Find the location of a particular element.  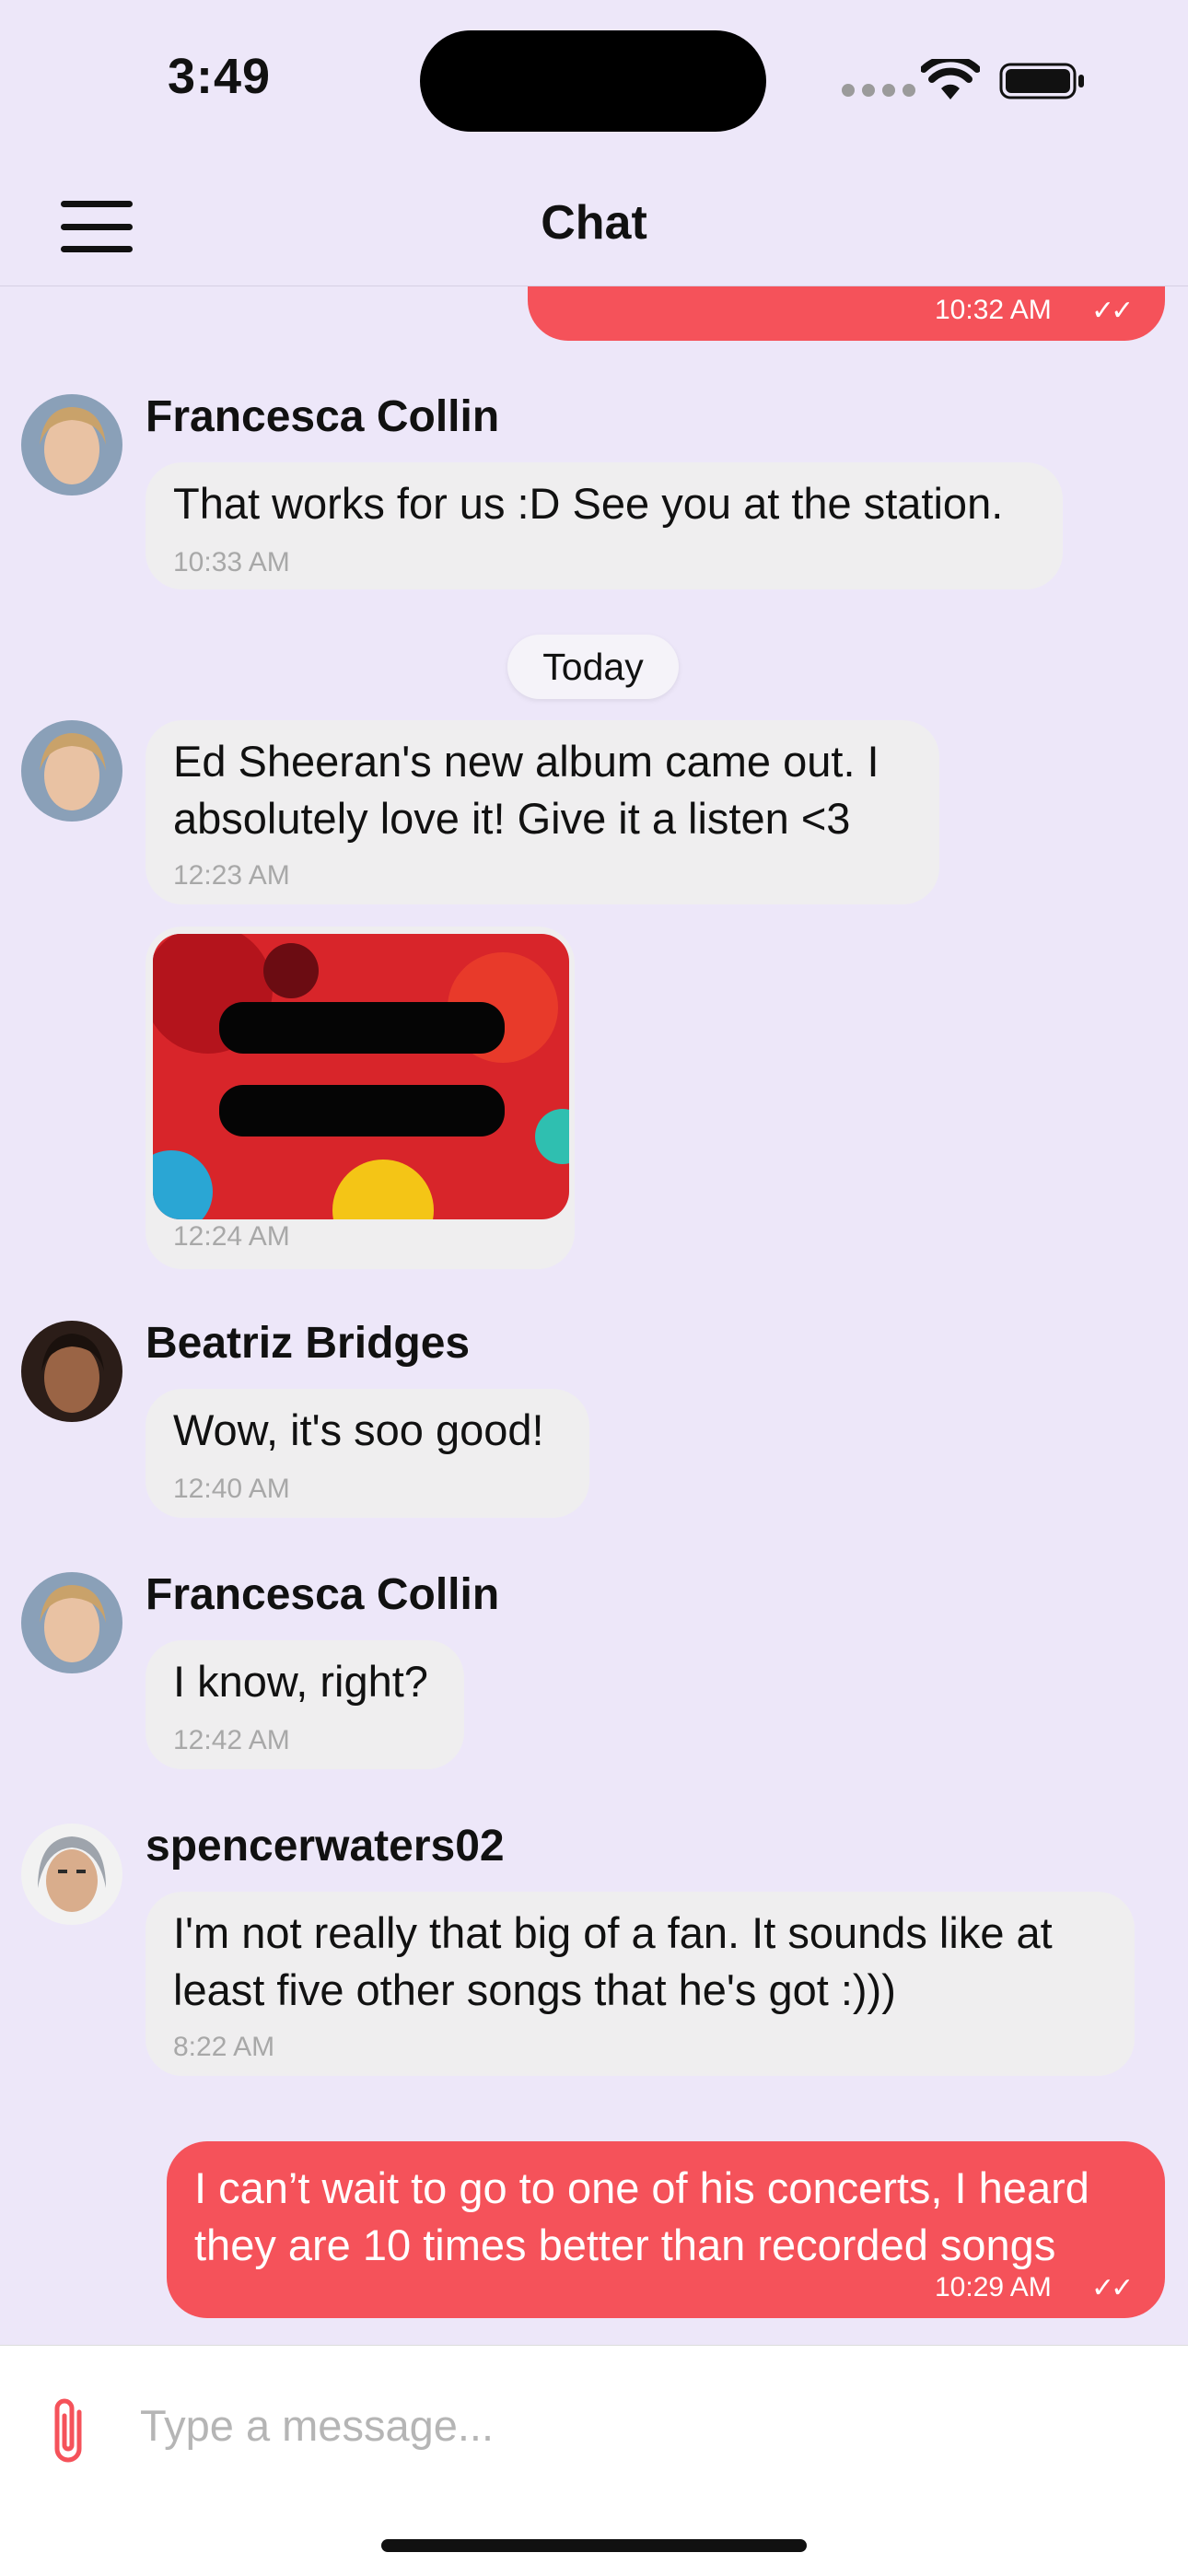

message-time: 8:22 AM is located at coordinates (224, 2047).